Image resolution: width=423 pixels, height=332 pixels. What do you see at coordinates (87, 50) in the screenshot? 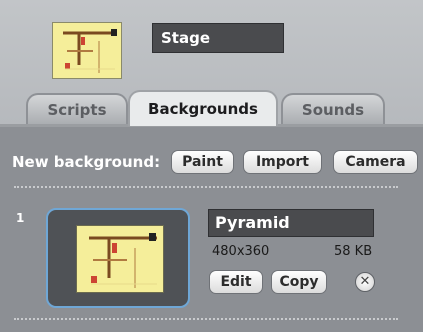
I see `stage-thumbnail` at bounding box center [87, 50].